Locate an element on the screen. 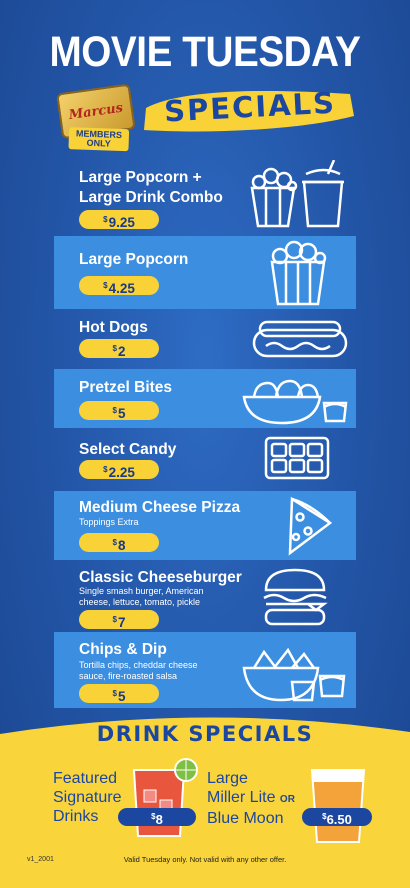 Image resolution: width=410 pixels, height=888 pixels. item-description: Tortilla chips, cheddar cheese is located at coordinates (138, 665).